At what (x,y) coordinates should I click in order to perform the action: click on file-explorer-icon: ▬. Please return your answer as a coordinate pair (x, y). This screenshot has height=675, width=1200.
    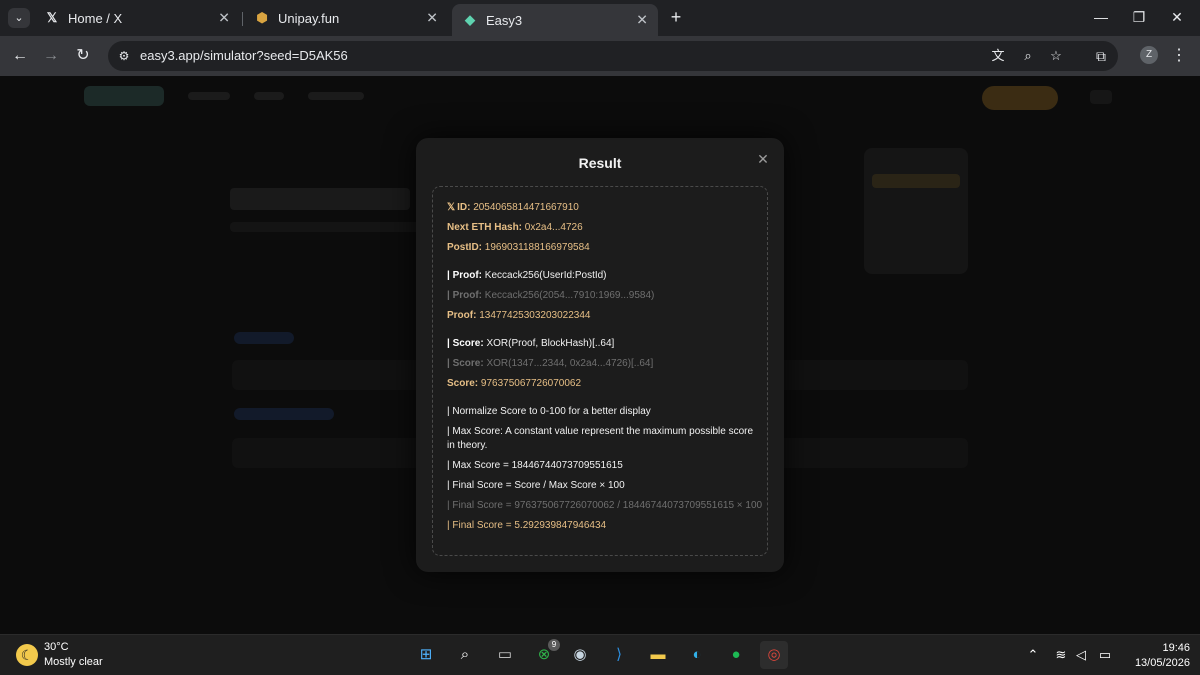
    Looking at the image, I should click on (658, 655).